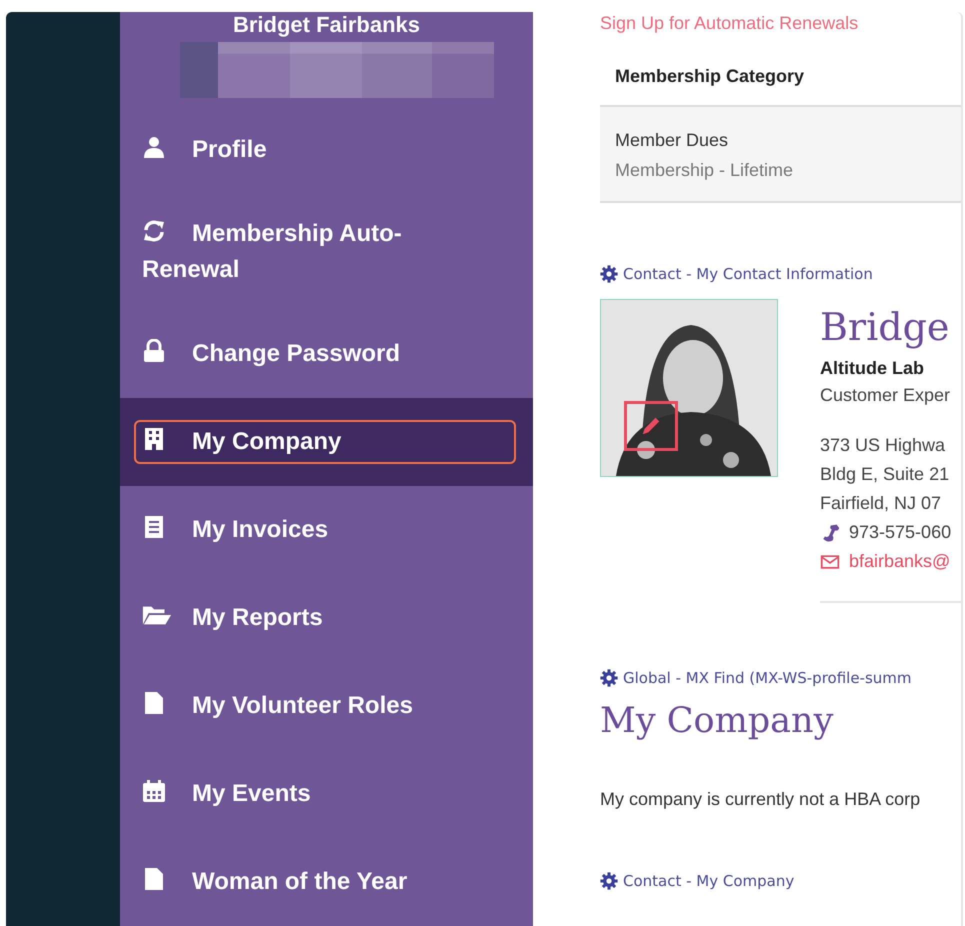  What do you see at coordinates (287, 354) in the screenshot?
I see `nav-item: Change Password` at bounding box center [287, 354].